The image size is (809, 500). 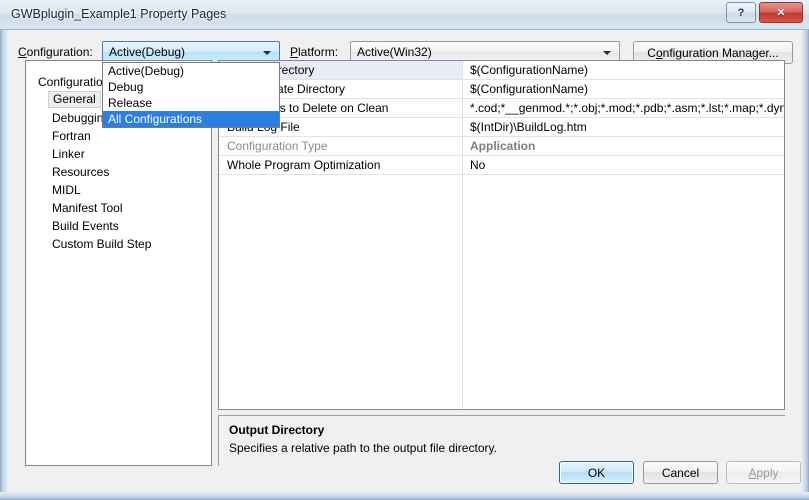 What do you see at coordinates (277, 146) in the screenshot?
I see `property-name: Configuration Type` at bounding box center [277, 146].